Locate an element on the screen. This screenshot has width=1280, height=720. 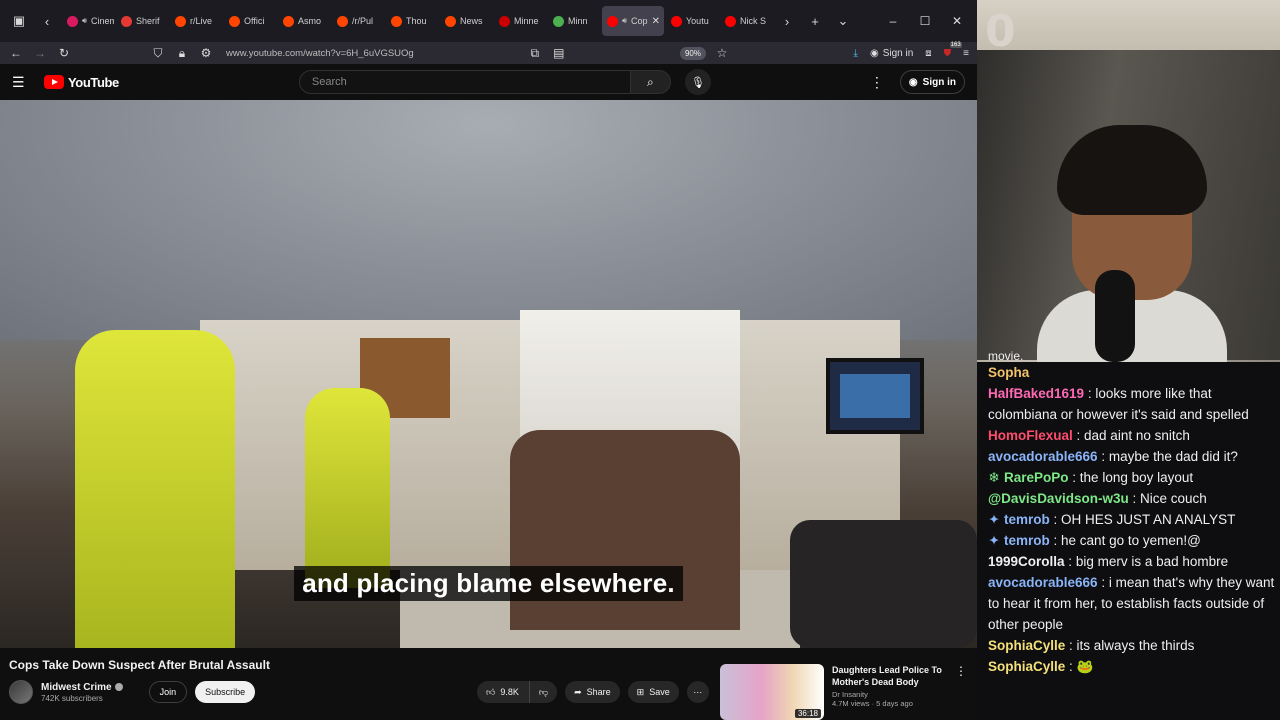
shield-icon: ⛉ is located at coordinates (158, 53).